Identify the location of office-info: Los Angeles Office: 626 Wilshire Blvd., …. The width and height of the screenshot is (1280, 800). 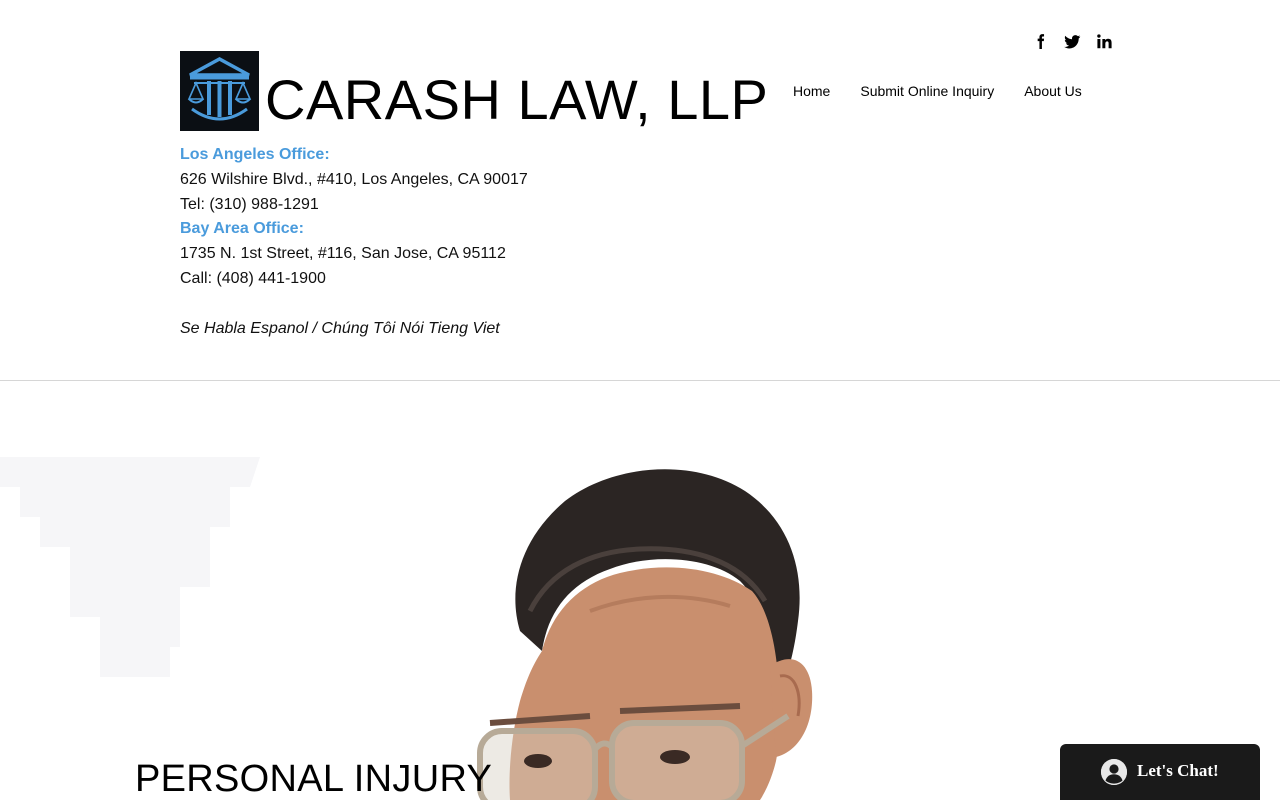
(354, 242).